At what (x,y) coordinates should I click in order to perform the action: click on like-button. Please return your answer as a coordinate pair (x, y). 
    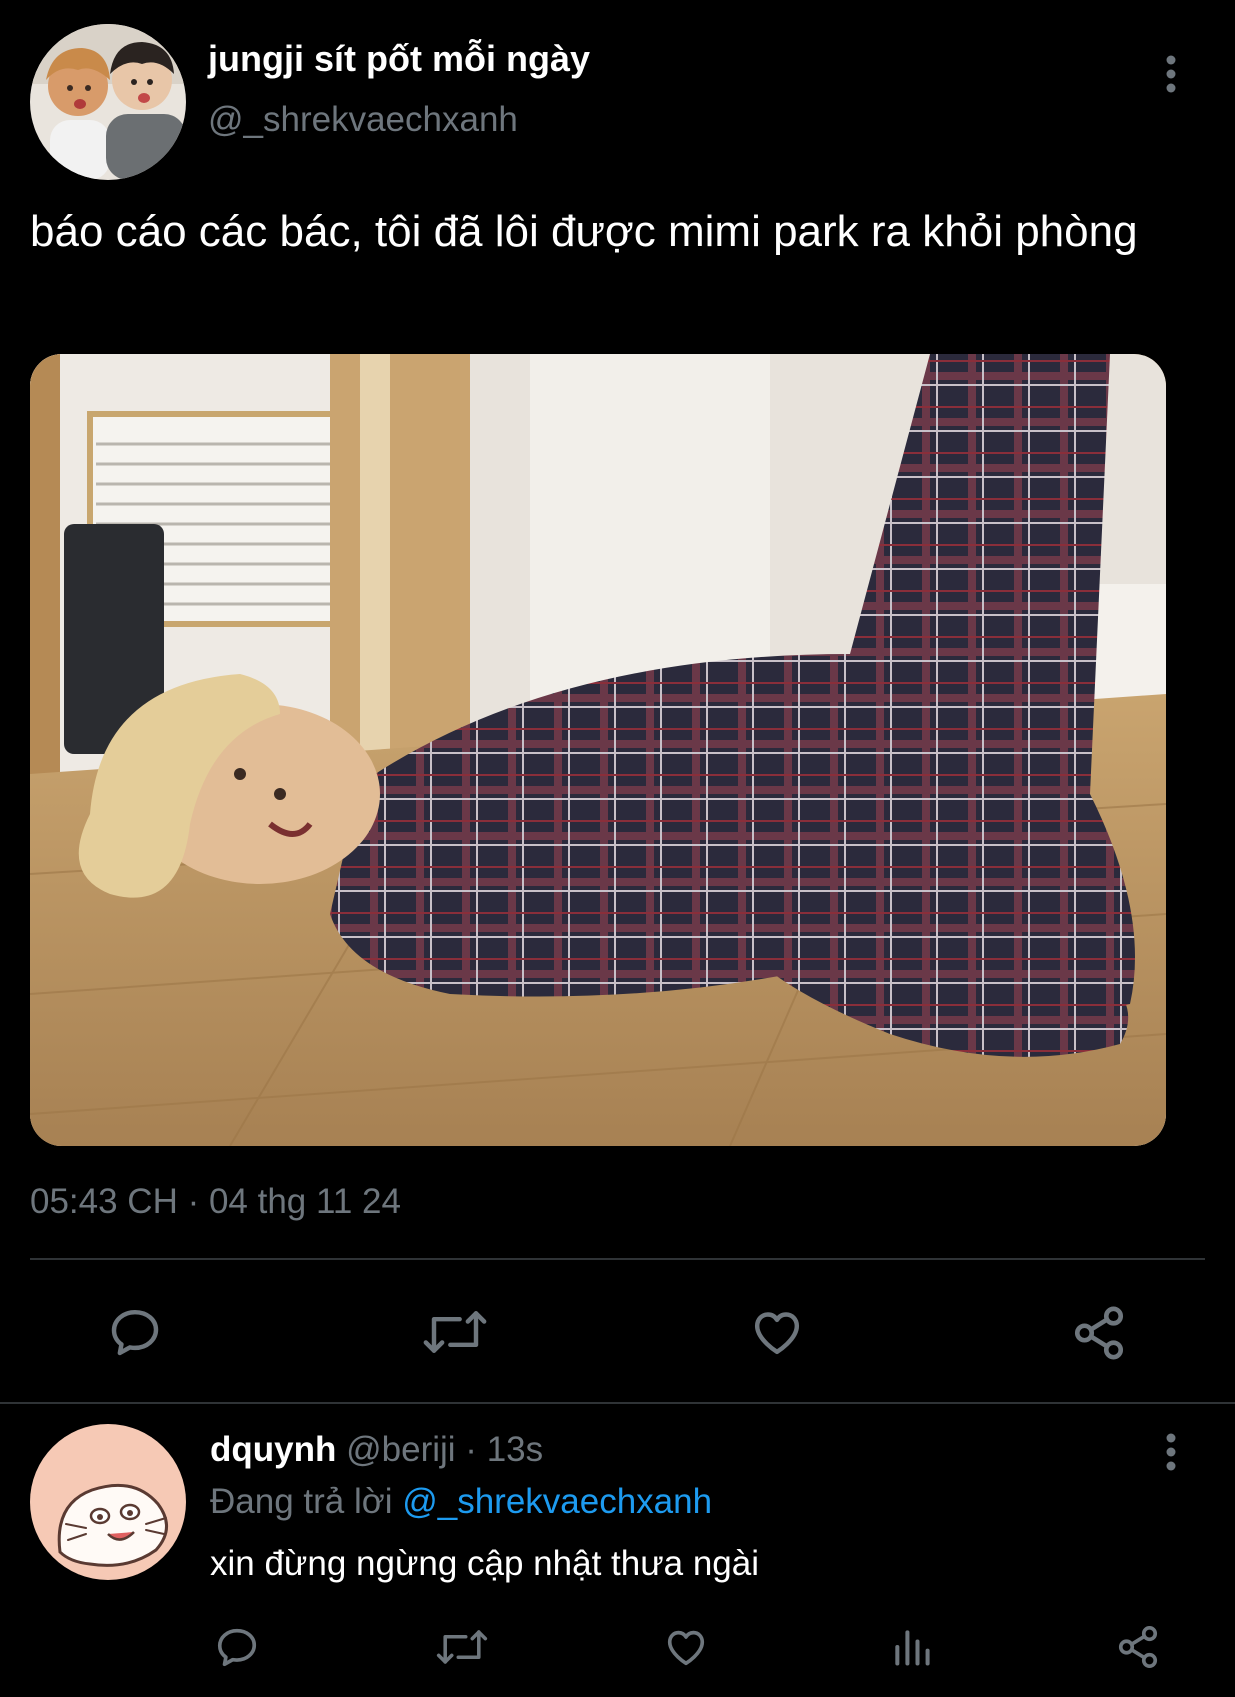
    Looking at the image, I should click on (777, 1332).